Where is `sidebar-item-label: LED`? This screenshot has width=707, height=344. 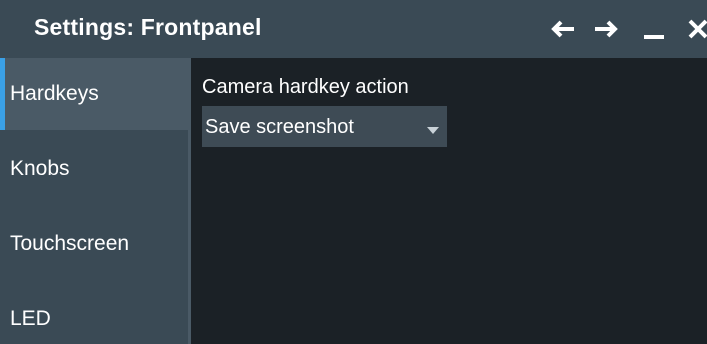 sidebar-item-label: LED is located at coordinates (30, 318).